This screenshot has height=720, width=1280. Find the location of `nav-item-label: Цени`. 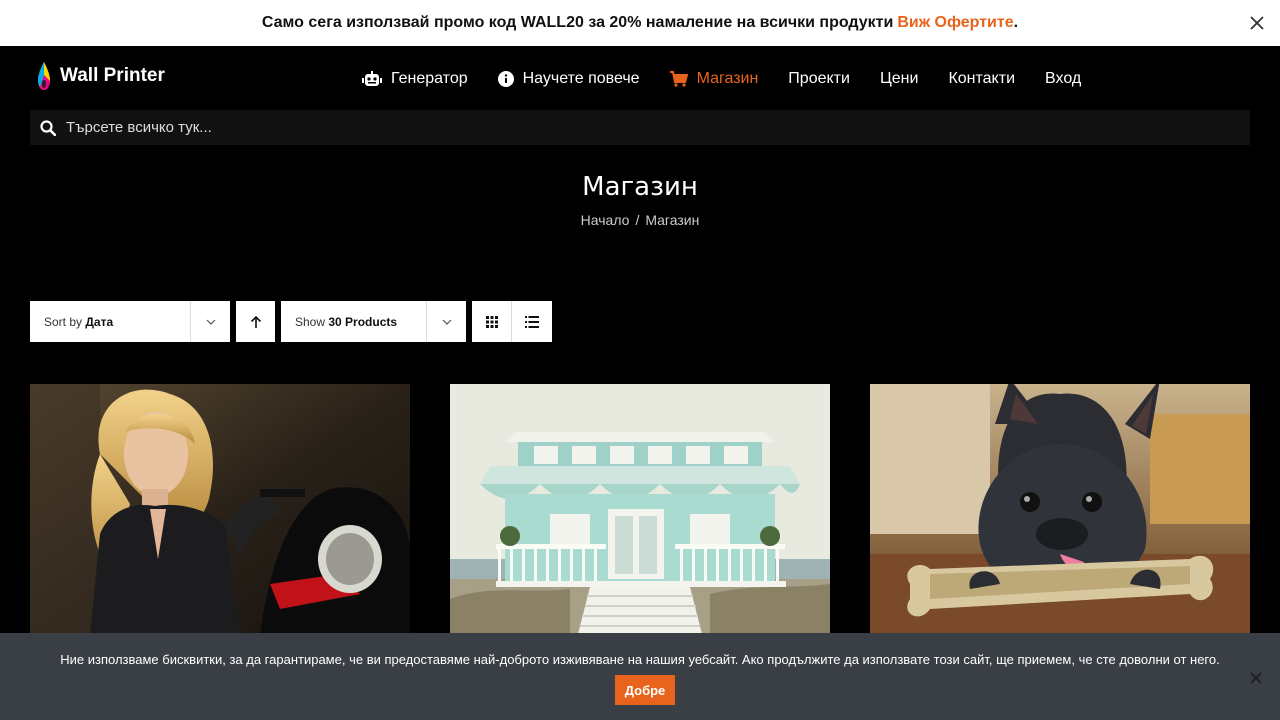

nav-item-label: Цени is located at coordinates (899, 78).